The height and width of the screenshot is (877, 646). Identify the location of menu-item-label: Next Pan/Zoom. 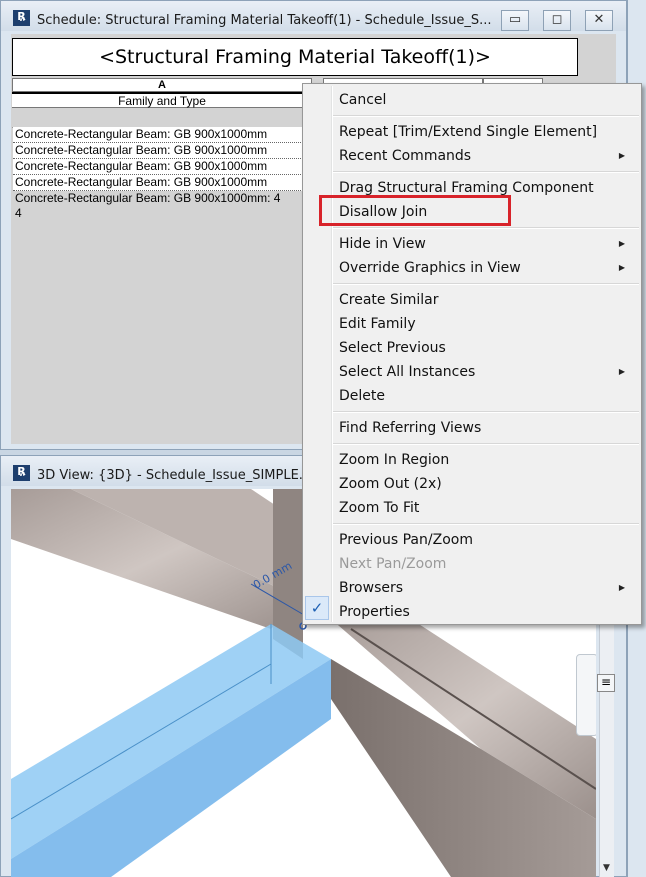
(393, 564).